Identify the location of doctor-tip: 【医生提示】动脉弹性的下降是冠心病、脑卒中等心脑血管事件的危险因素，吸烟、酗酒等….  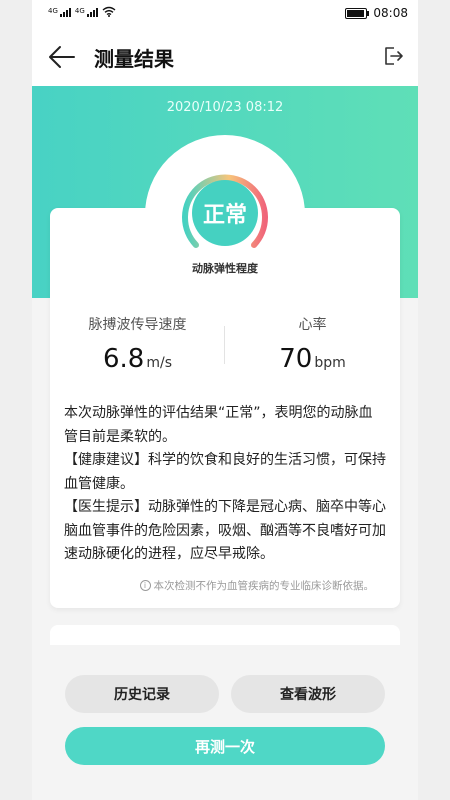
(225, 530).